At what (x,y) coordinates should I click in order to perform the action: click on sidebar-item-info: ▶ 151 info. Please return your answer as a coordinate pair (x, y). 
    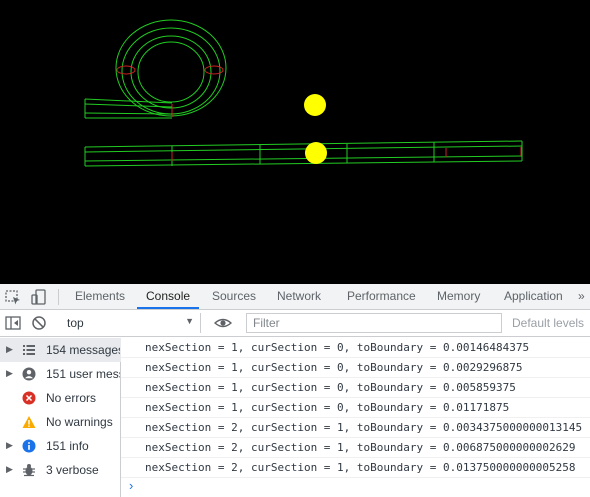
    Looking at the image, I should click on (60, 446).